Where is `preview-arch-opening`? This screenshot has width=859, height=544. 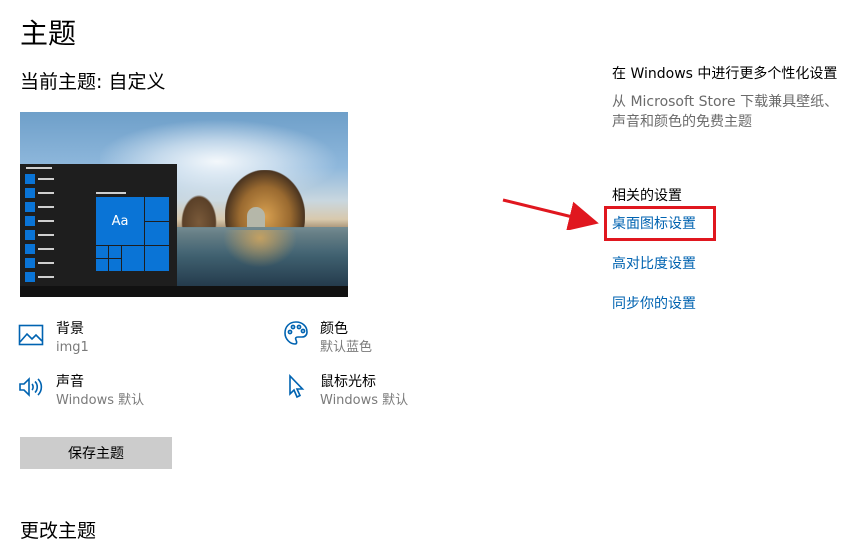
preview-arch-opening is located at coordinates (256, 217).